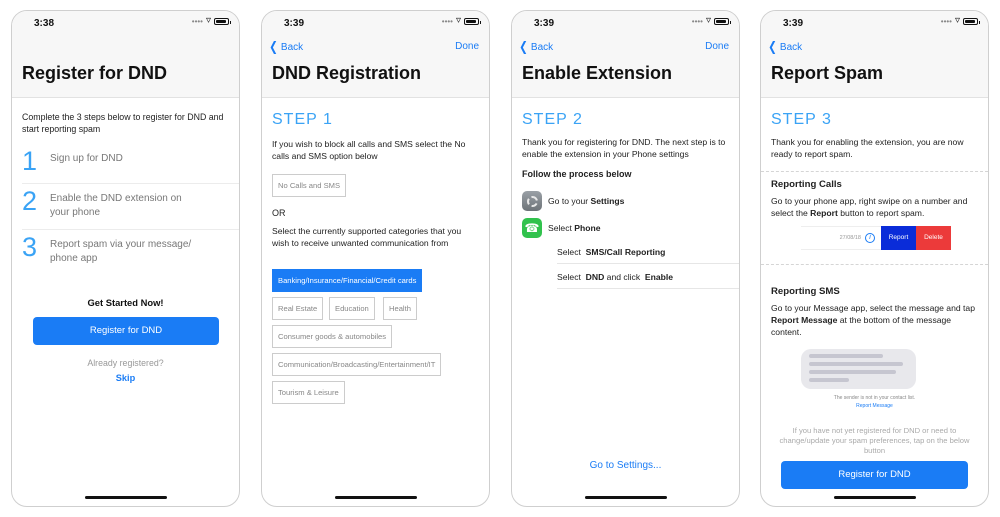  What do you see at coordinates (874, 398) in the screenshot?
I see `sender-note: The sender is not in your contact list.` at bounding box center [874, 398].